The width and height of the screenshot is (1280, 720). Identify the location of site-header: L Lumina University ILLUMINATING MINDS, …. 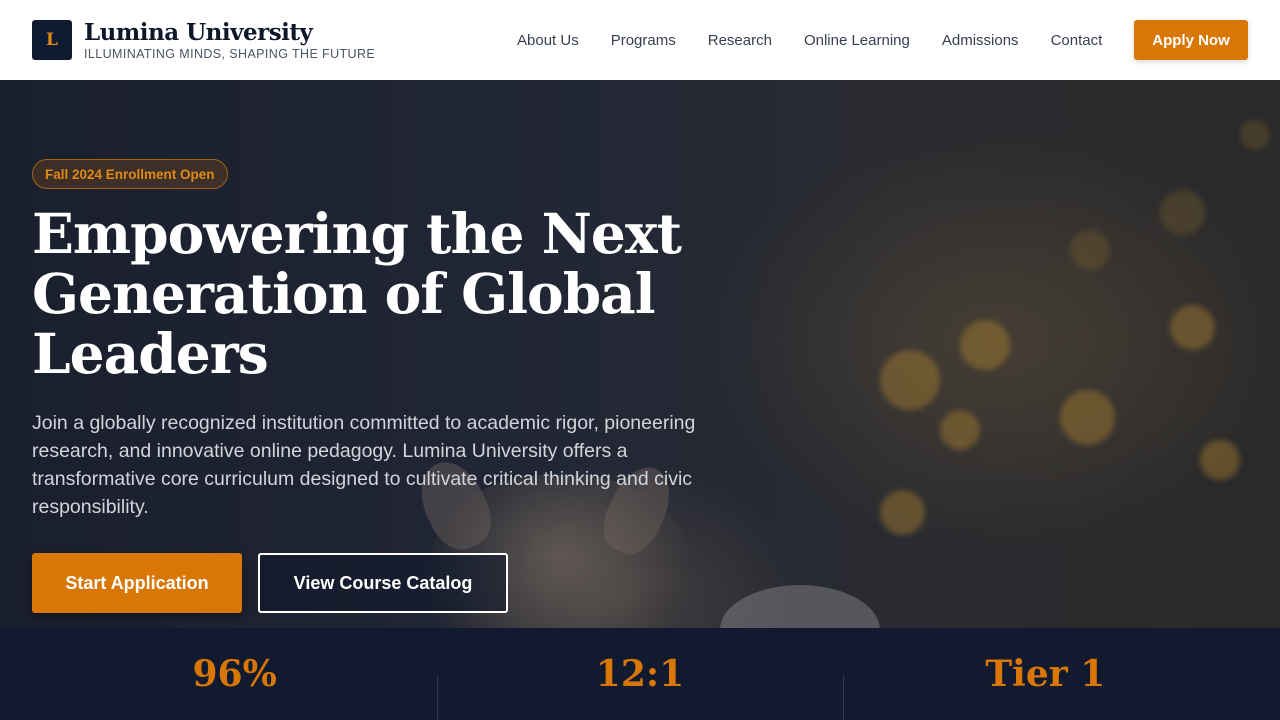
(640, 40).